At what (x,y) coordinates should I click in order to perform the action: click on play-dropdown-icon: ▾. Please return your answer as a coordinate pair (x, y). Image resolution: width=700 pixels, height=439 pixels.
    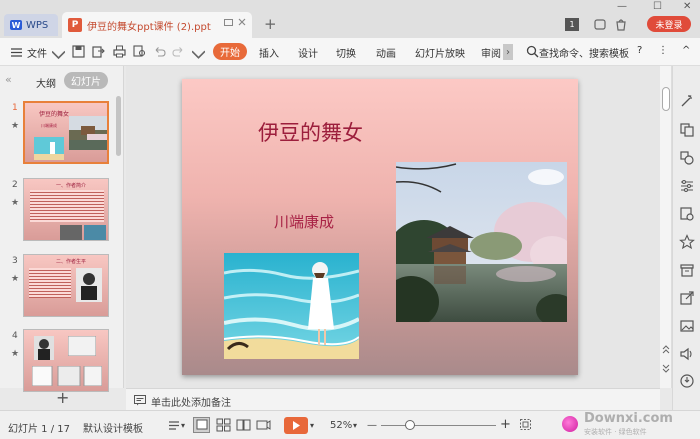
    Looking at the image, I should click on (312, 425).